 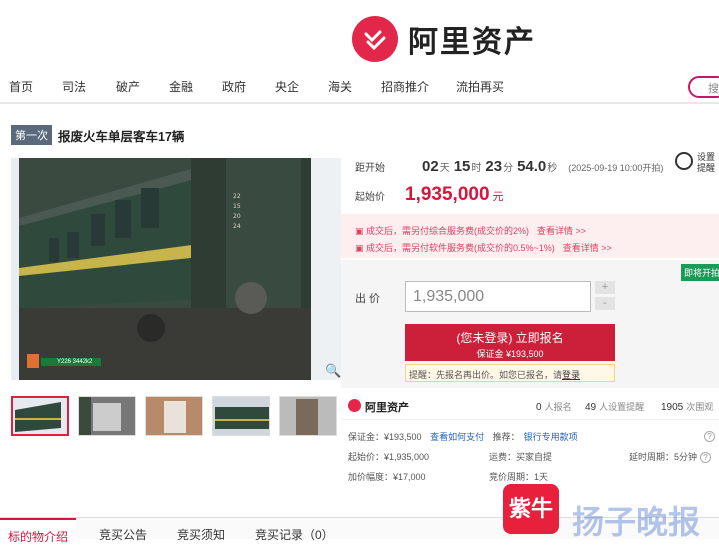 I want to click on nav-government: 政府, so click(x=234, y=86).